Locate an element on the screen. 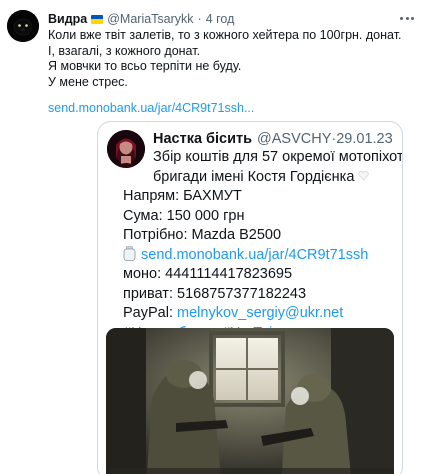 Image resolution: width=428 pixels, height=474 pixels. tweet-line: Я мовчки то всьо терпіти не буду. is located at coordinates (145, 66).